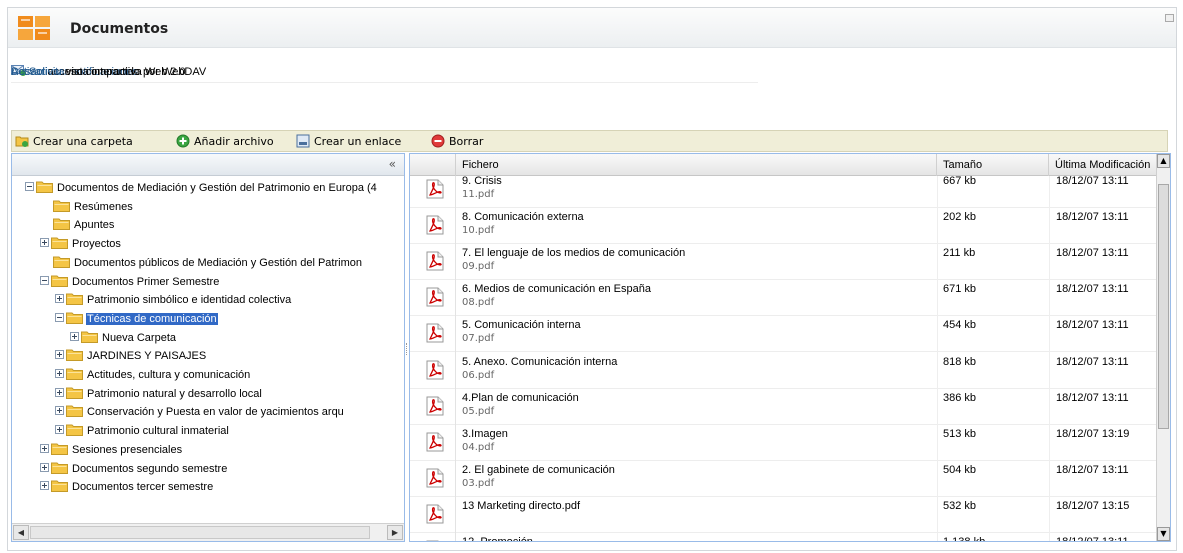 This screenshot has width=1183, height=553. What do you see at coordinates (130, 282) in the screenshot?
I see `tree-node: Documentos Primer Semestre` at bounding box center [130, 282].